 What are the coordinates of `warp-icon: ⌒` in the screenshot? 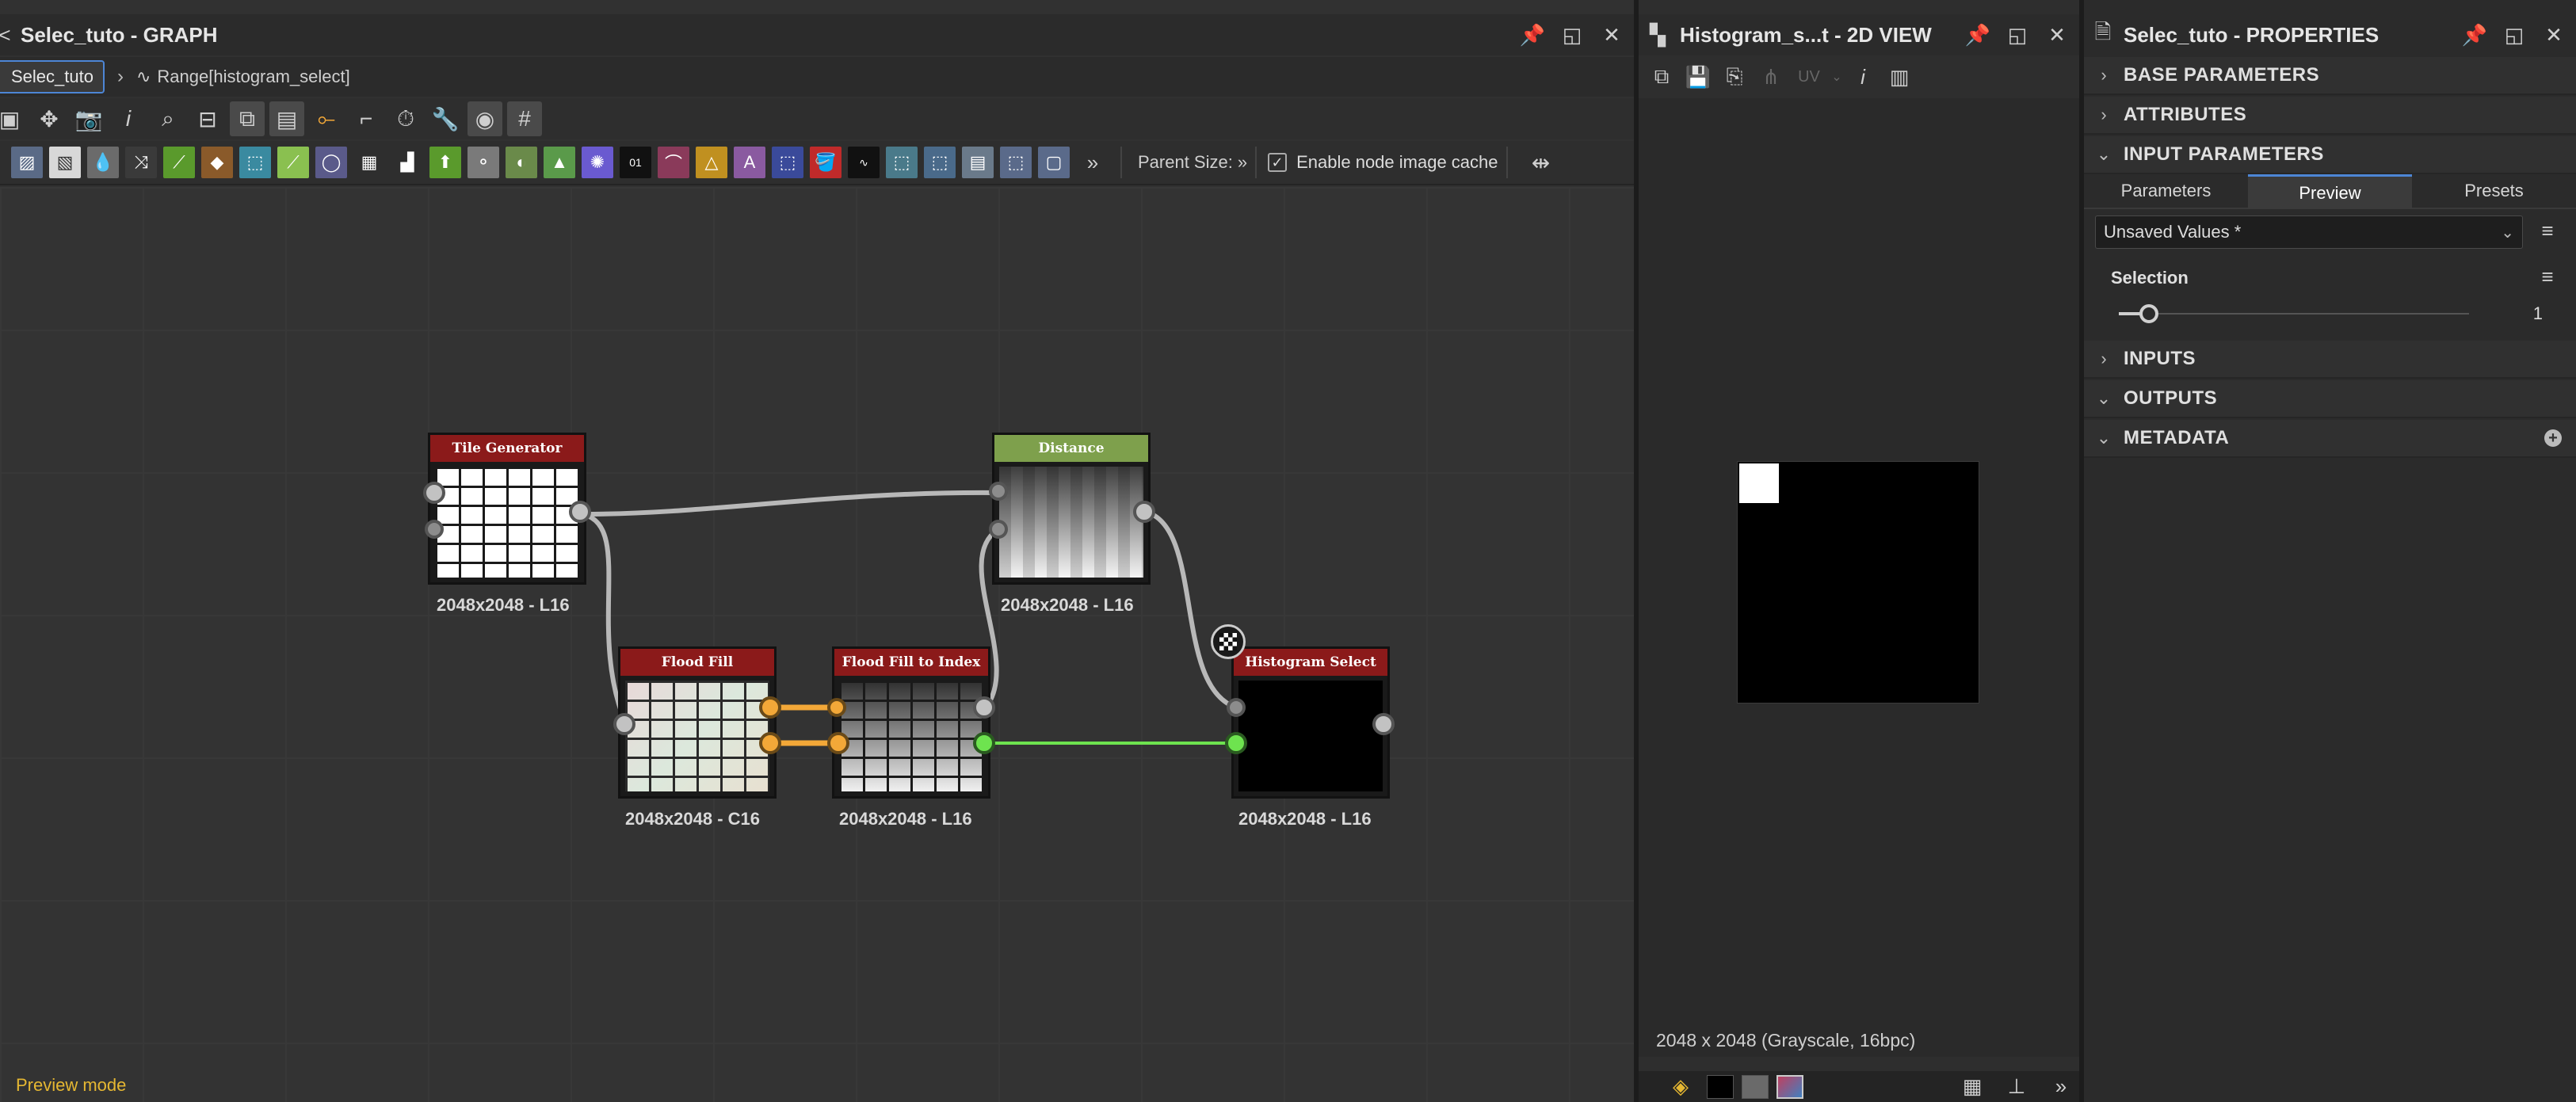 It's located at (673, 162).